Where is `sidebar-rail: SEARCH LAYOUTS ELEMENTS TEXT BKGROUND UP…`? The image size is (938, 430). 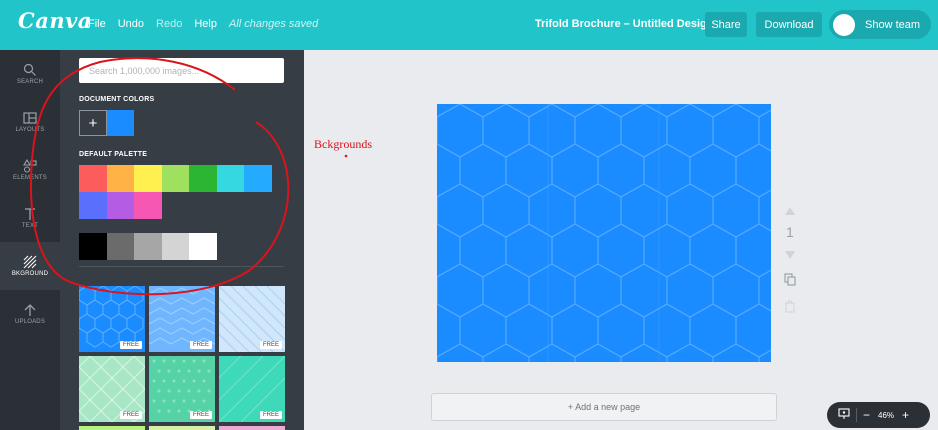
sidebar-rail: SEARCH LAYOUTS ELEMENTS TEXT BKGROUND UP… is located at coordinates (30, 240).